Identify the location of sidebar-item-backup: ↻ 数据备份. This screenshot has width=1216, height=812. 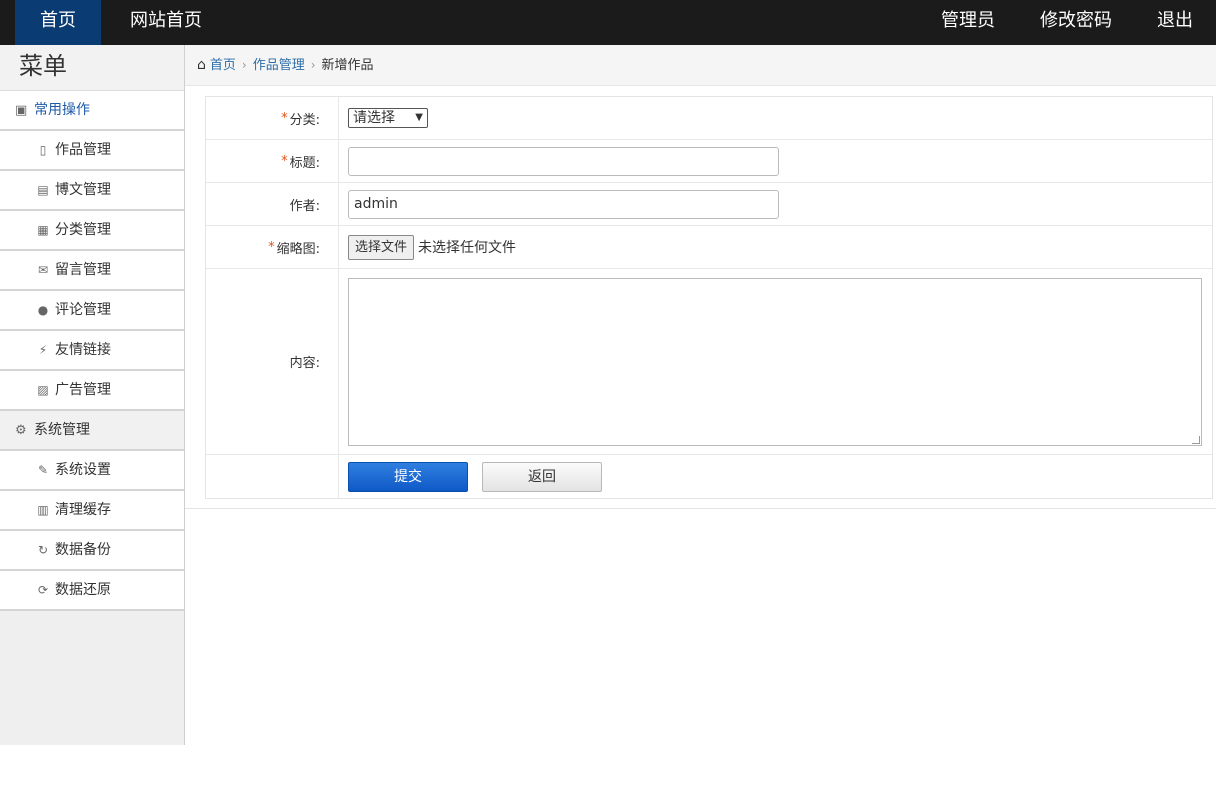
(92, 551).